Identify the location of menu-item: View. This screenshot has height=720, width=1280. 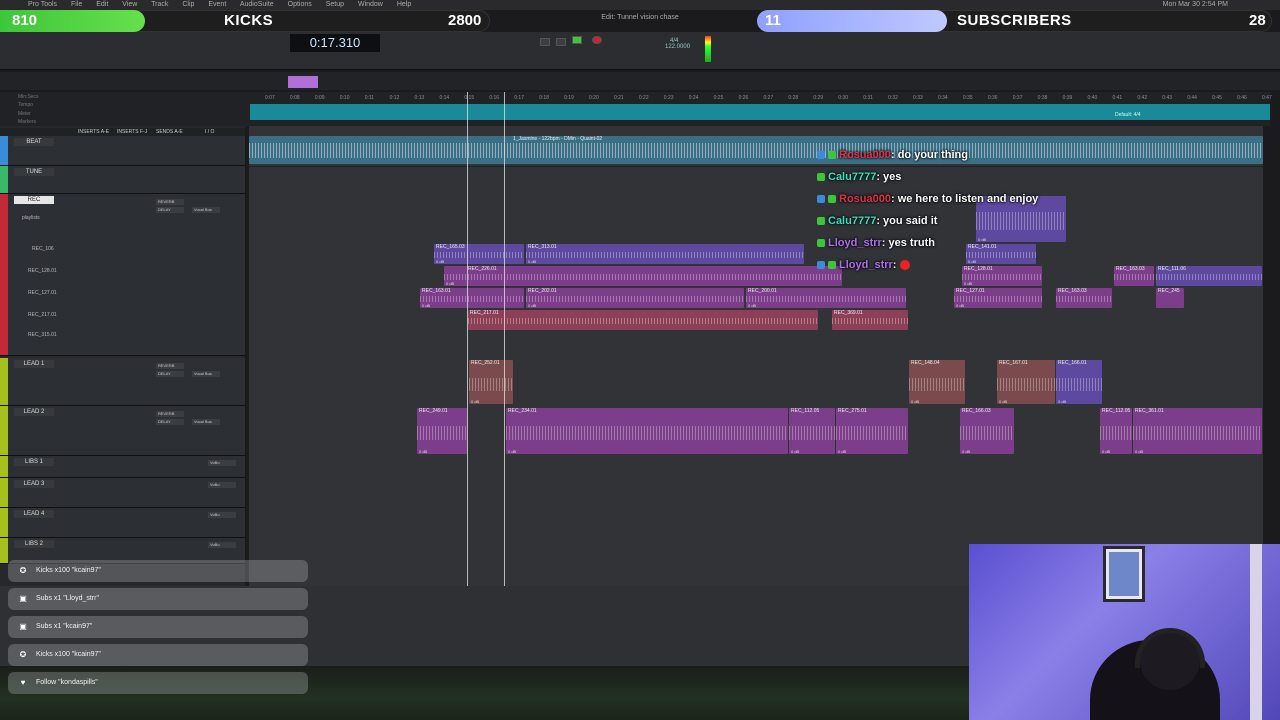
(129, 4).